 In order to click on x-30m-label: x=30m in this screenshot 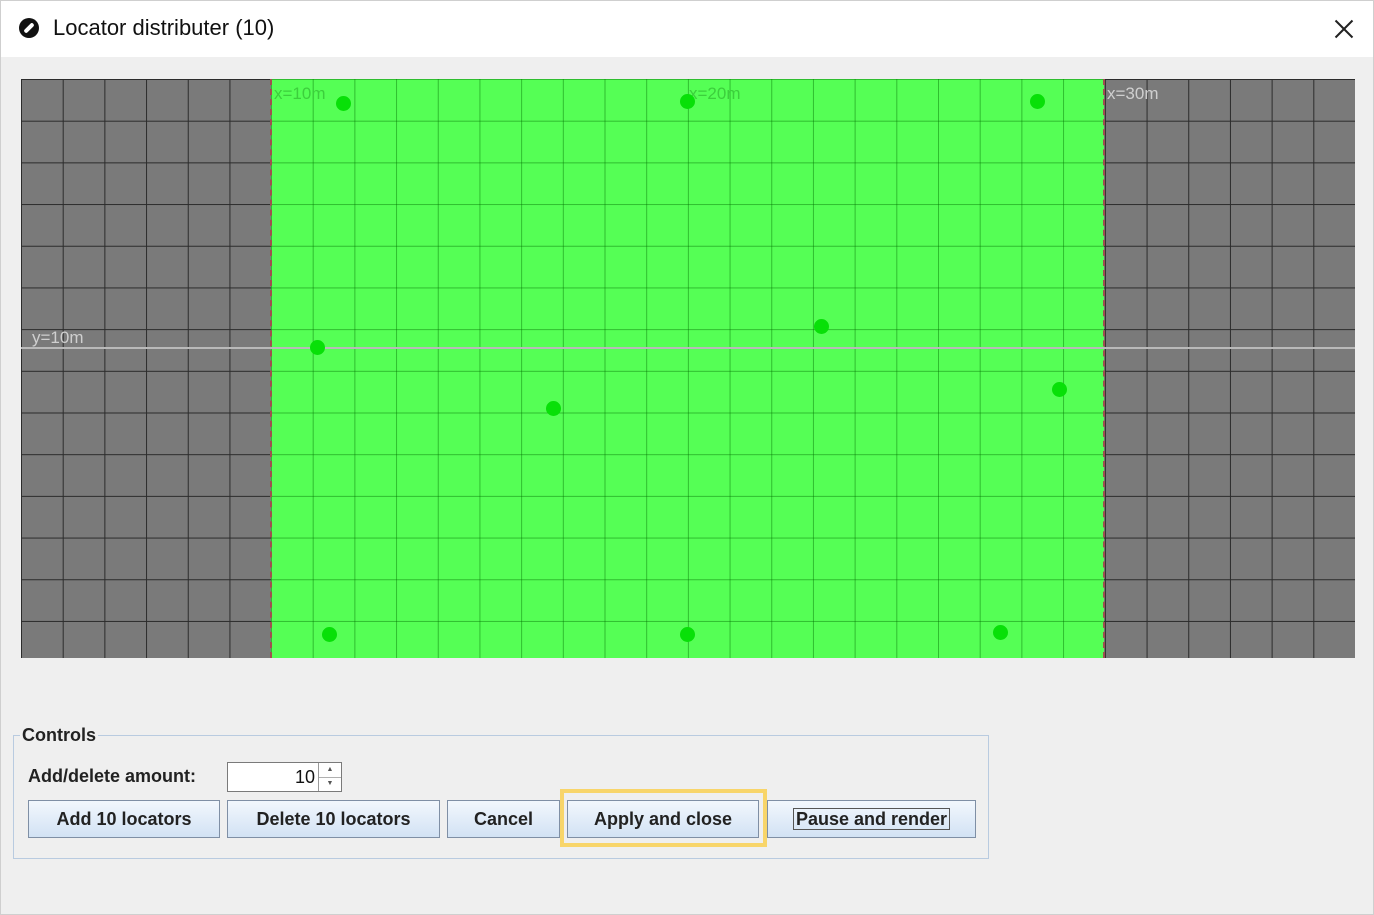, I will do `click(1133, 93)`.